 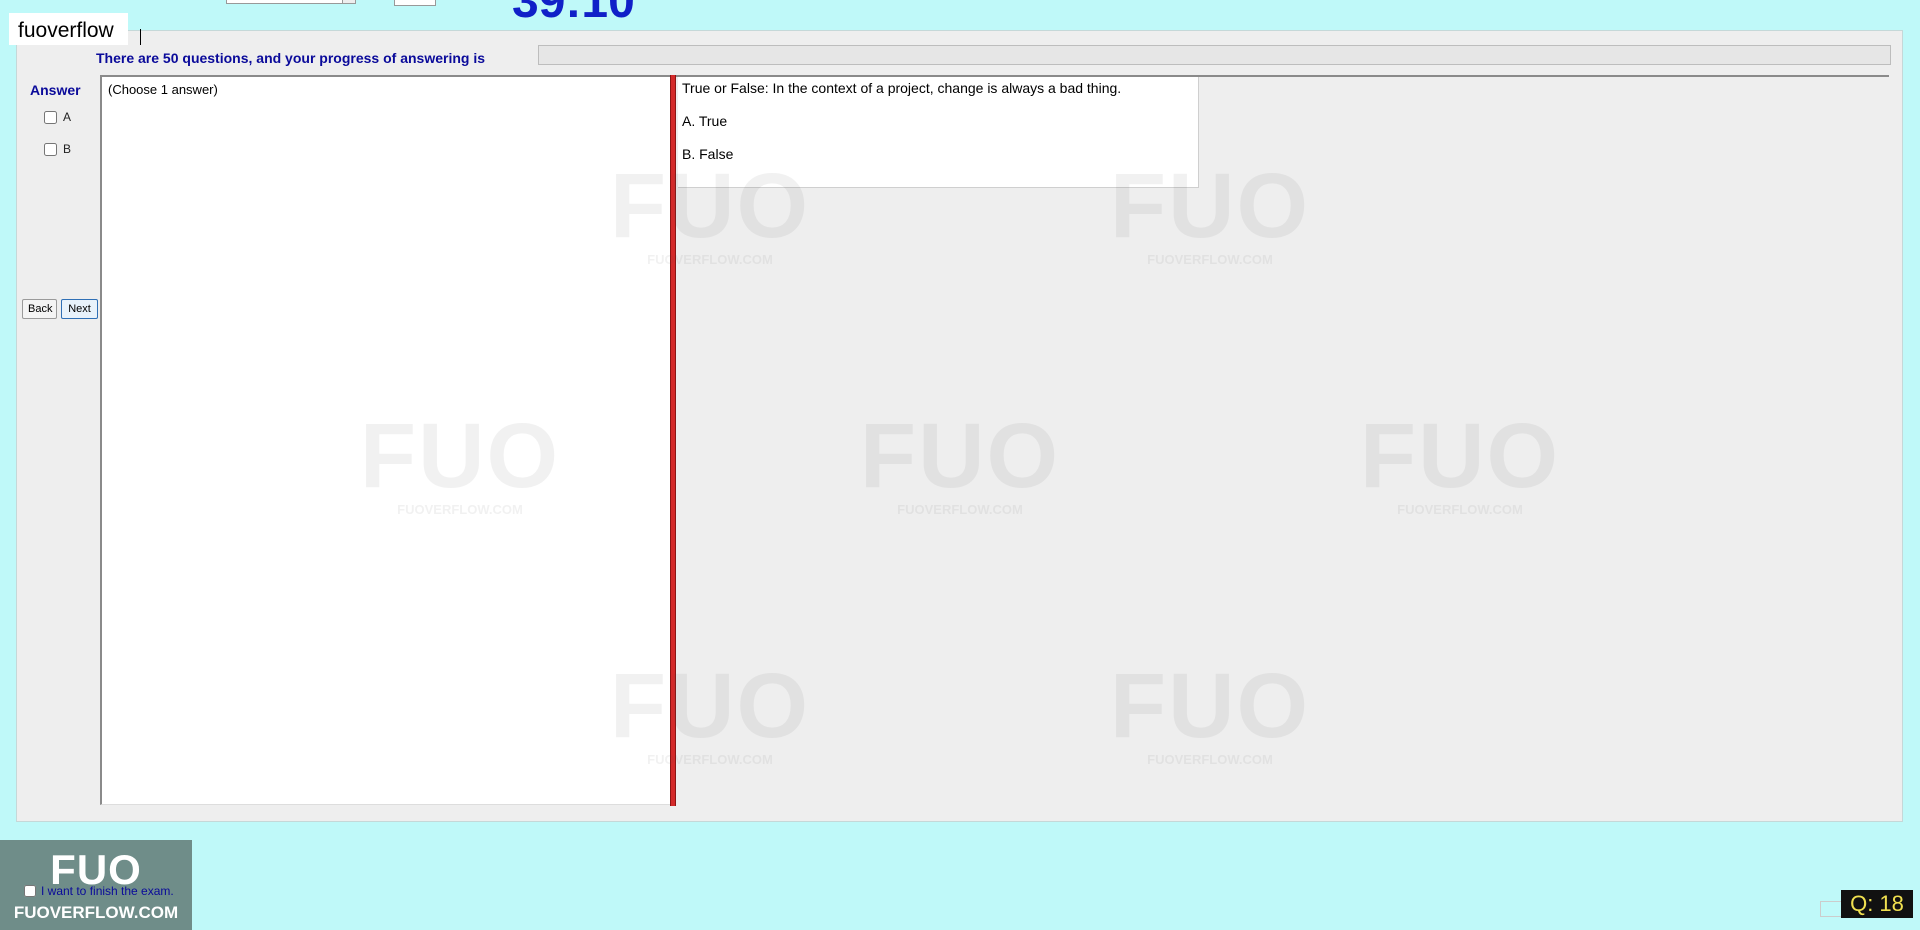 What do you see at coordinates (415, 3) in the screenshot?
I see `top-small-control` at bounding box center [415, 3].